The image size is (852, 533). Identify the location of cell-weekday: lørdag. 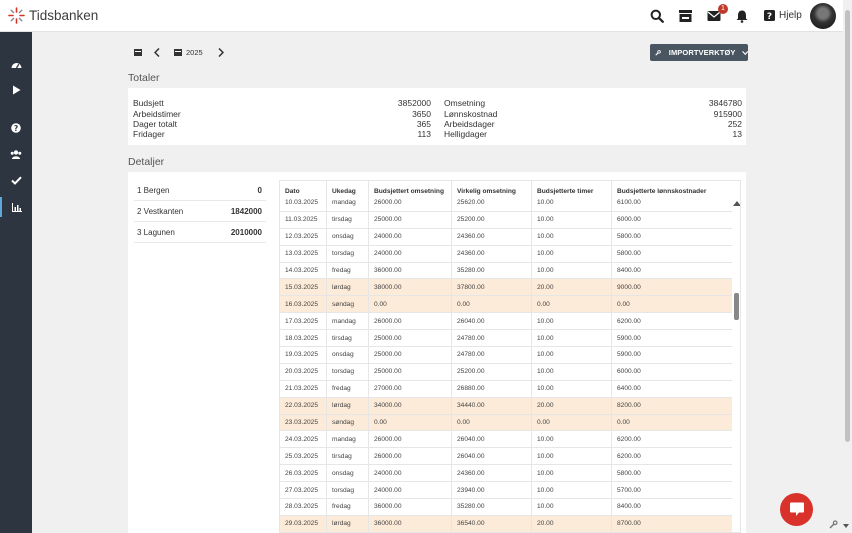
(348, 287).